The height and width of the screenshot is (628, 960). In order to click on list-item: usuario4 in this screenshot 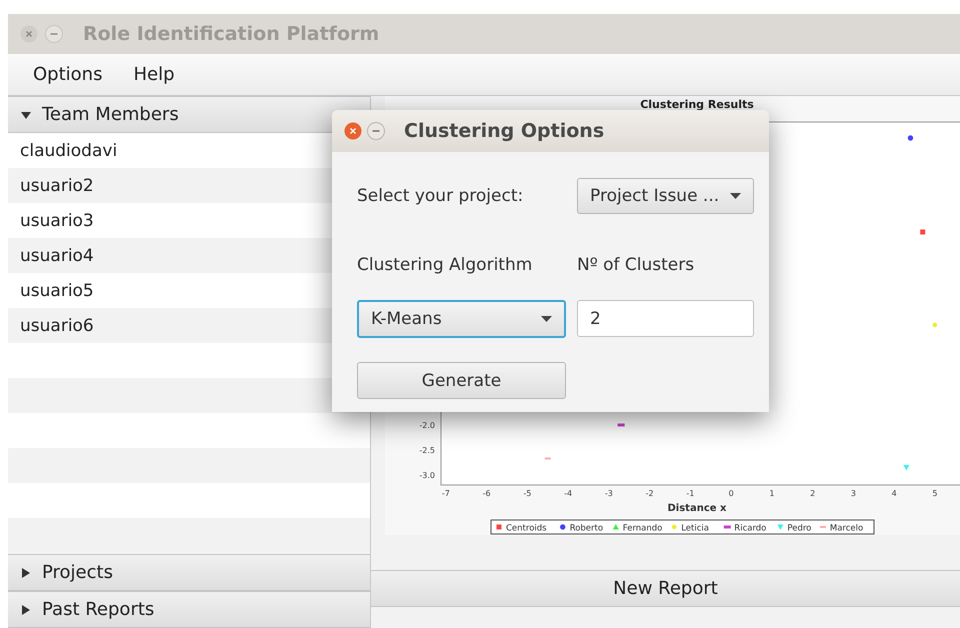, I will do `click(57, 256)`.